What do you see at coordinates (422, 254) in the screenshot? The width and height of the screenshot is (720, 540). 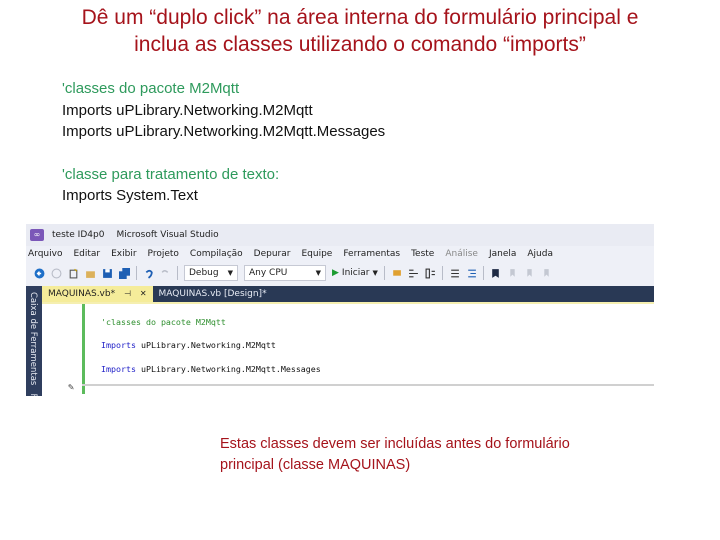 I see `menu-teste: Teste` at bounding box center [422, 254].